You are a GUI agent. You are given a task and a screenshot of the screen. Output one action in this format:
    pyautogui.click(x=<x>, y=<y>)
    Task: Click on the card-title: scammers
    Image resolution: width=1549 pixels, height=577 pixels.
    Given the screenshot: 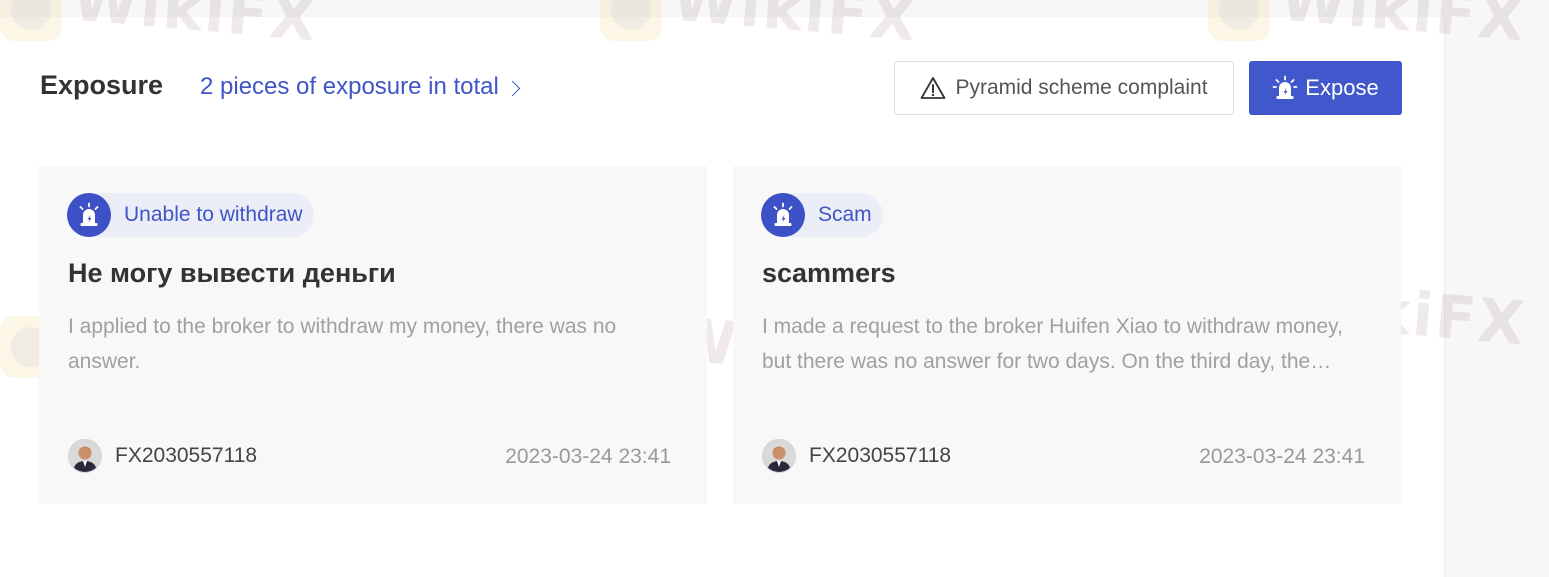 What is the action you would take?
    pyautogui.click(x=829, y=273)
    